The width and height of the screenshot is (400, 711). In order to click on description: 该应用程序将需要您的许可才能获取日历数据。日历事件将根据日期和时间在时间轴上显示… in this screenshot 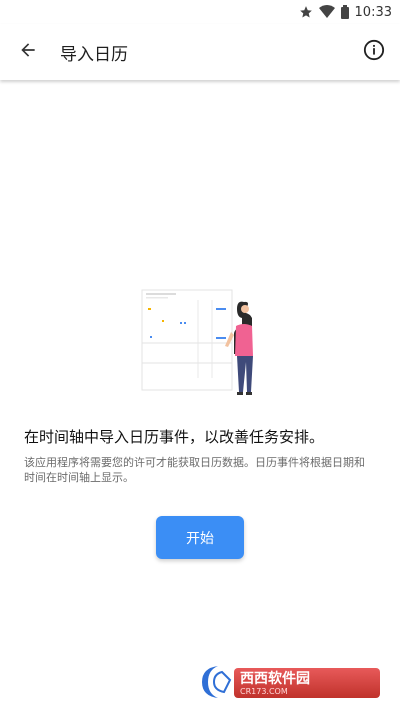, I will do `click(194, 470)`.